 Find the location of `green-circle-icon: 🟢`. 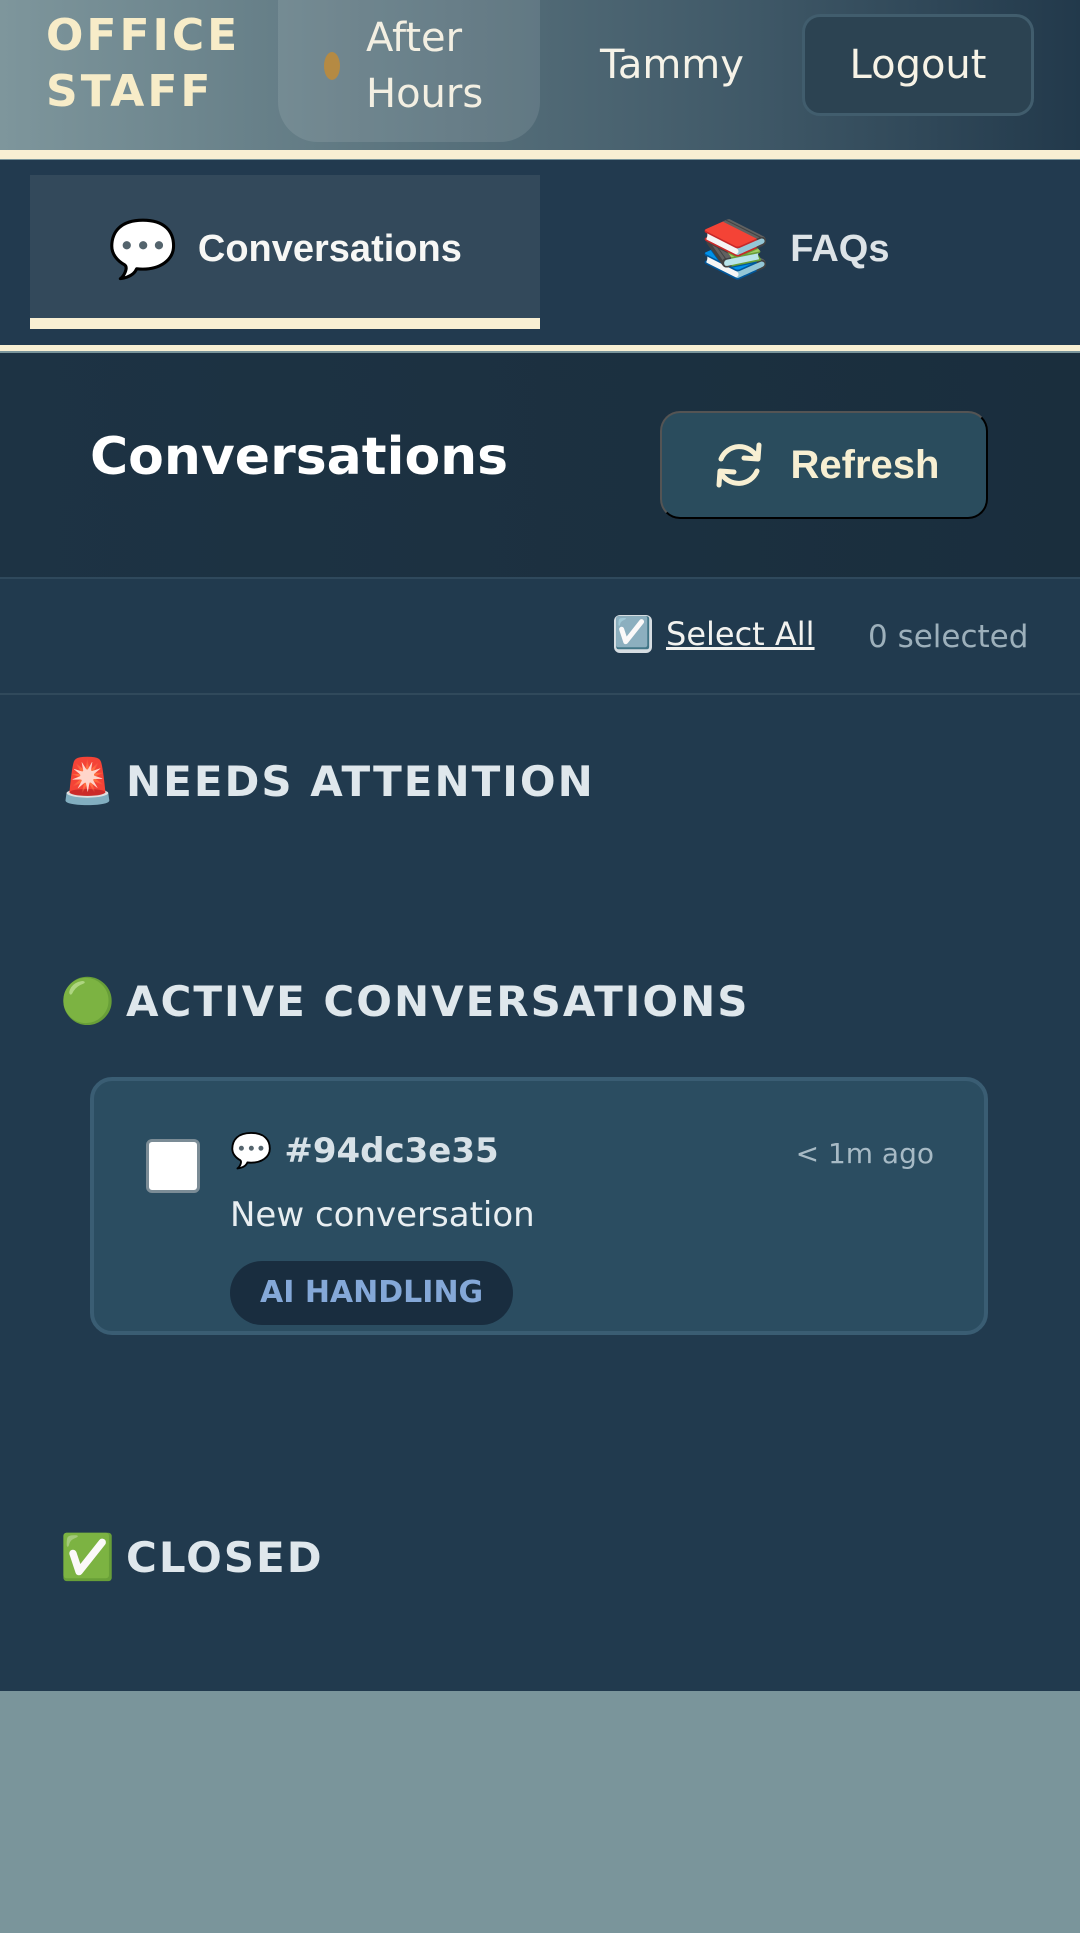

green-circle-icon: 🟢 is located at coordinates (88, 1001).